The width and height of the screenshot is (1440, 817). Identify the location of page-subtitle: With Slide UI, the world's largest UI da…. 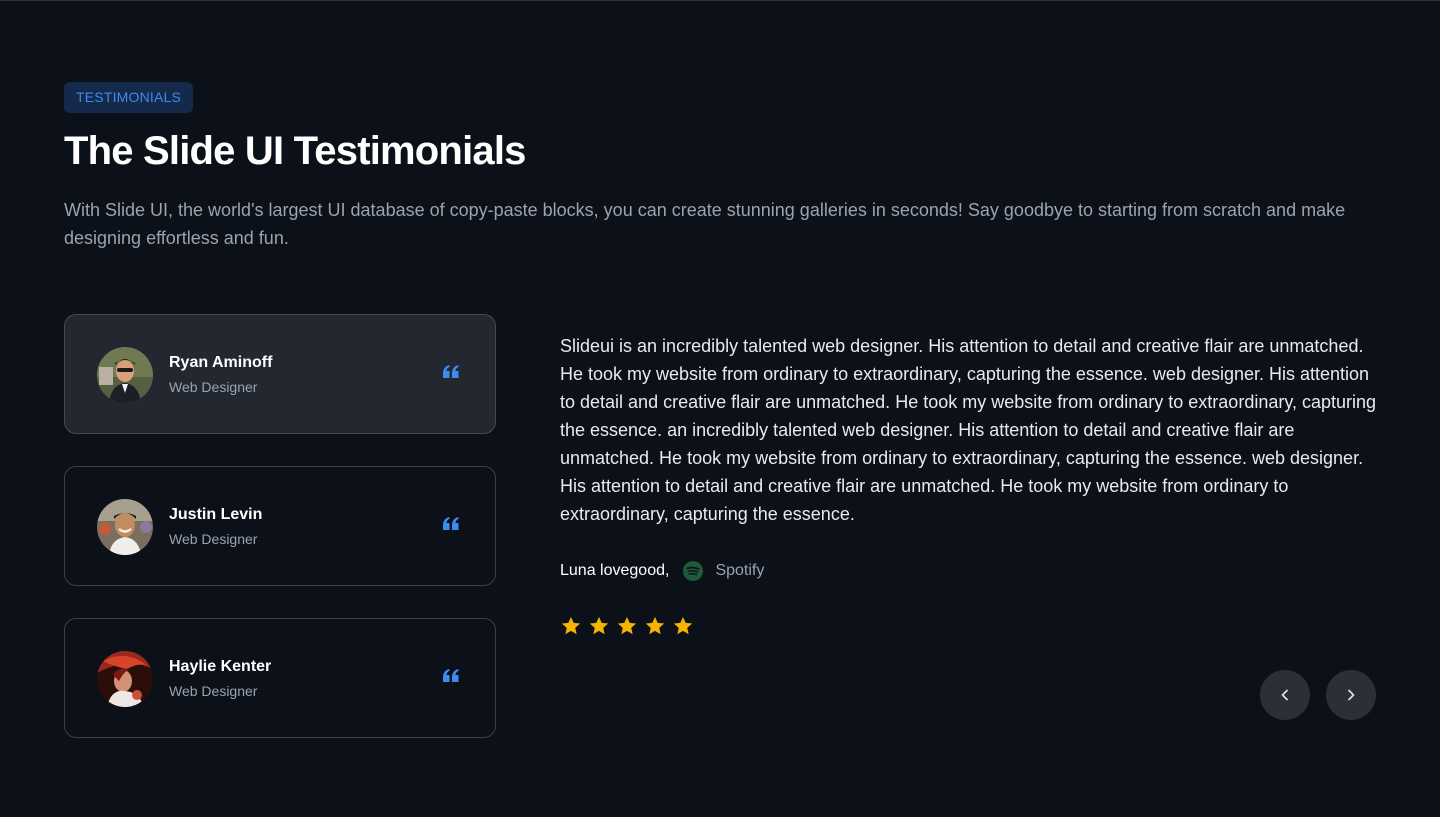
(705, 224).